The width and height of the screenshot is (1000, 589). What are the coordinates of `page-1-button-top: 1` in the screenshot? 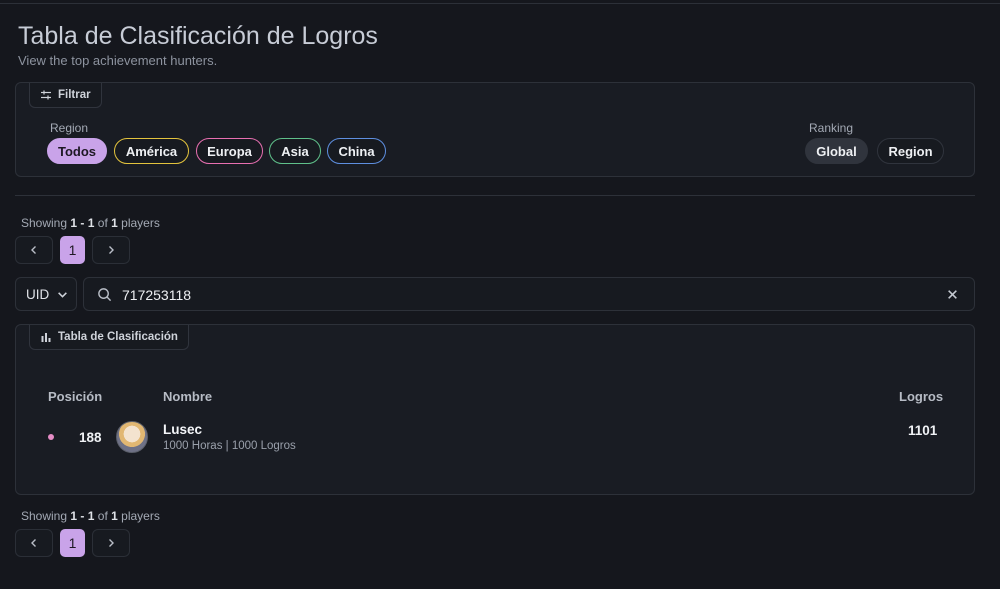 It's located at (72, 250).